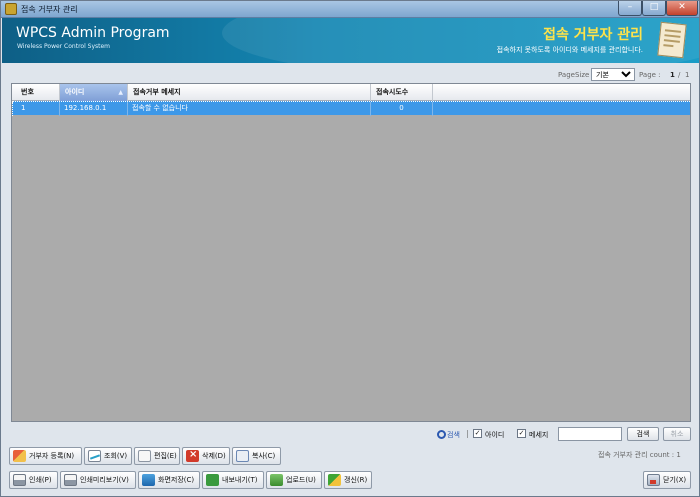 The width and height of the screenshot is (700, 497). I want to click on pager-bar: PageSize 기본 Page : 1 / 1, so click(351, 75).